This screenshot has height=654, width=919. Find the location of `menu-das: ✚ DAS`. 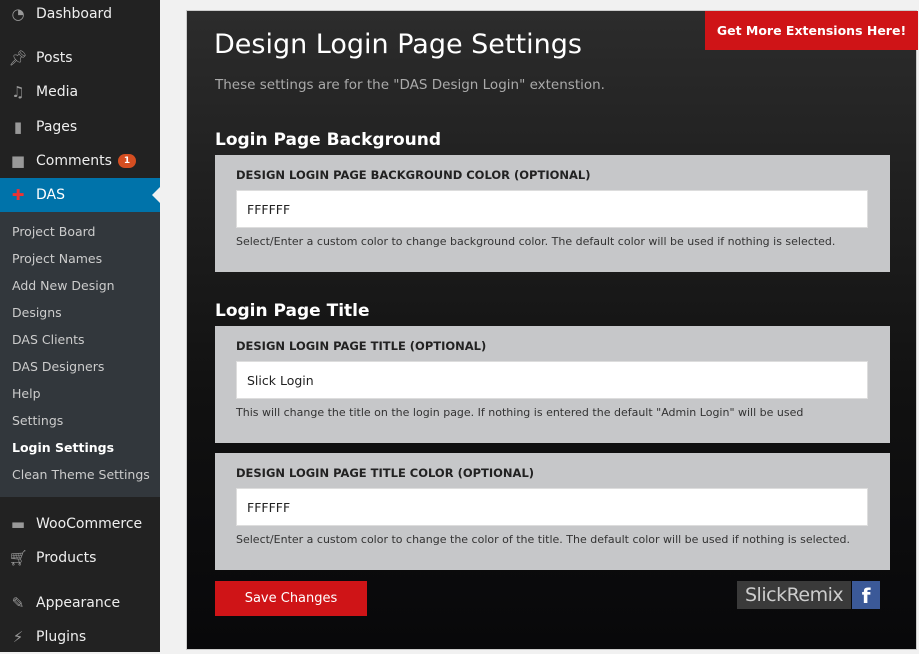

menu-das: ✚ DAS is located at coordinates (80, 195).